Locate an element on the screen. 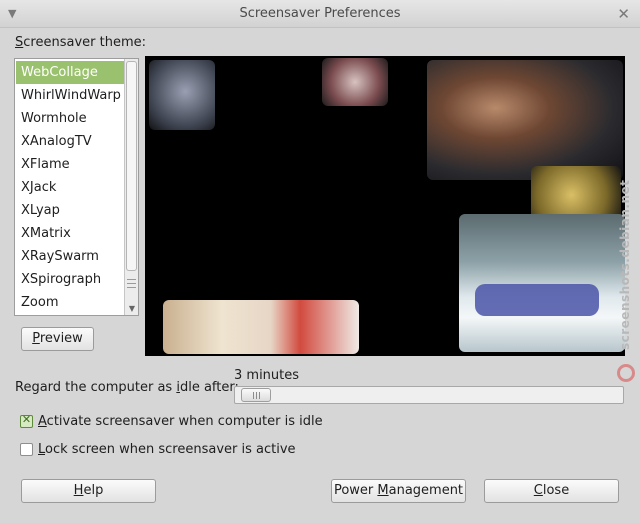 The width and height of the screenshot is (640, 523). power-management-button: Power Management is located at coordinates (398, 491).